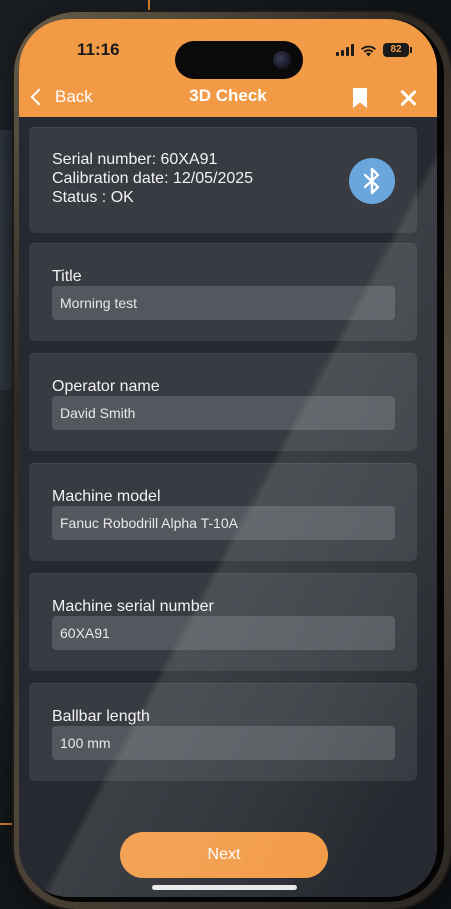  I want to click on header: 11:16 82 Back 3D Check, so click(228, 68).